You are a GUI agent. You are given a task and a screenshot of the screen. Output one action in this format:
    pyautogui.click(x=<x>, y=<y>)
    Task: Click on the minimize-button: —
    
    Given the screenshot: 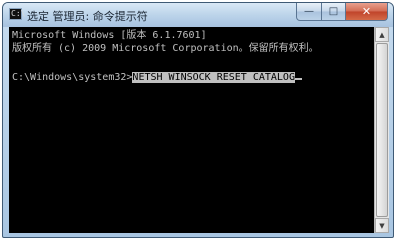 What is the action you would take?
    pyautogui.click(x=309, y=12)
    